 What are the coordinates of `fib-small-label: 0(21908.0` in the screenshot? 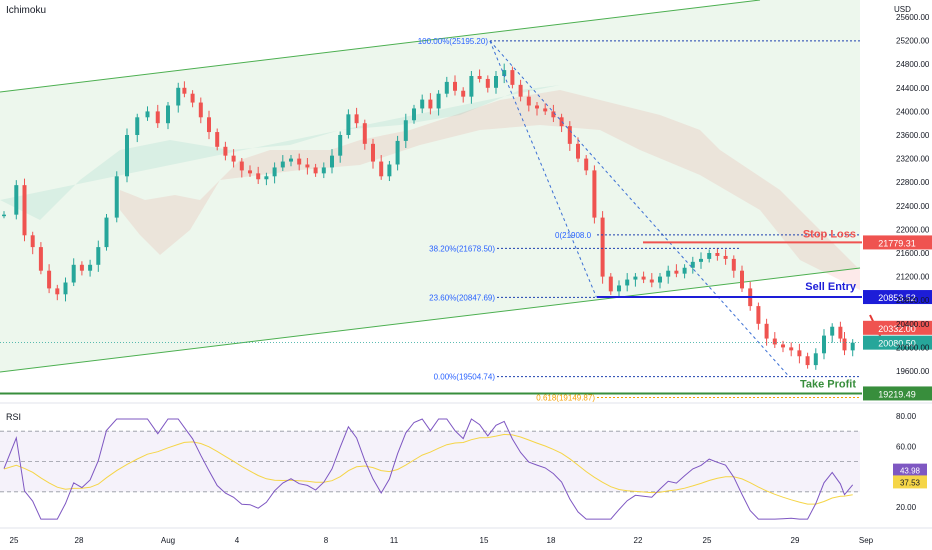 It's located at (573, 235).